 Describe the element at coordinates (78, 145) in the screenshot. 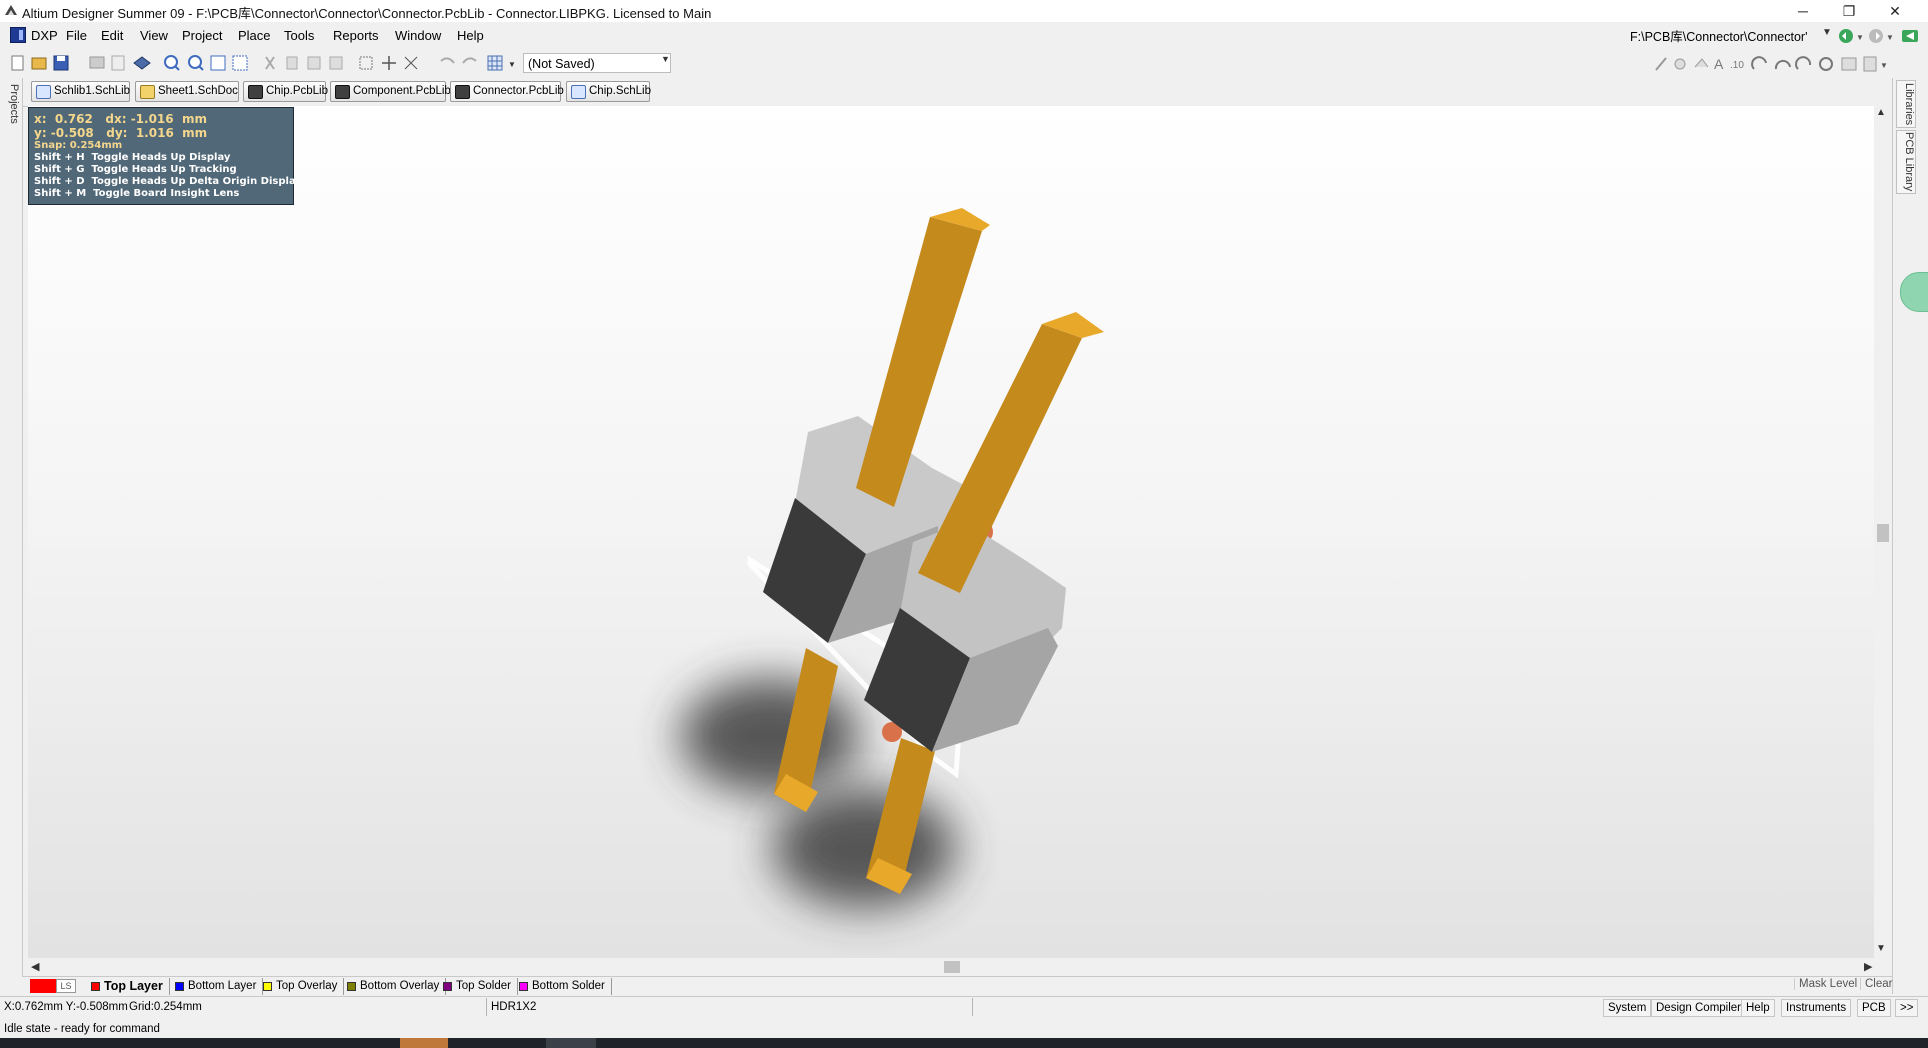

I see `hud-snap: Snap: 0.254mm` at that location.